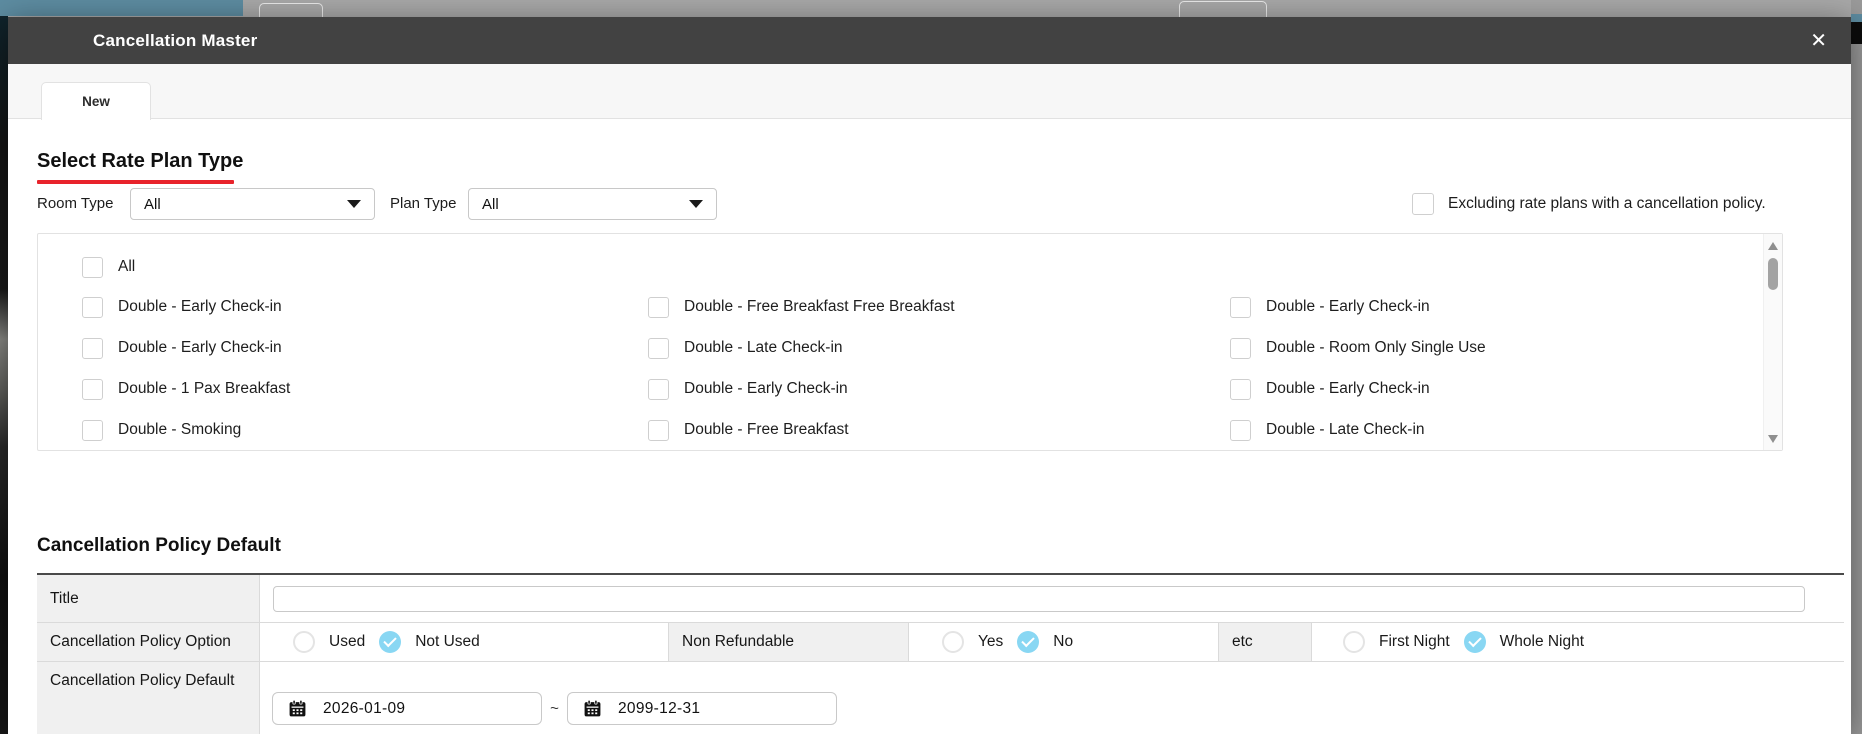 This screenshot has width=1862, height=734. Describe the element at coordinates (108, 267) in the screenshot. I see `list-item-select-all: All` at that location.